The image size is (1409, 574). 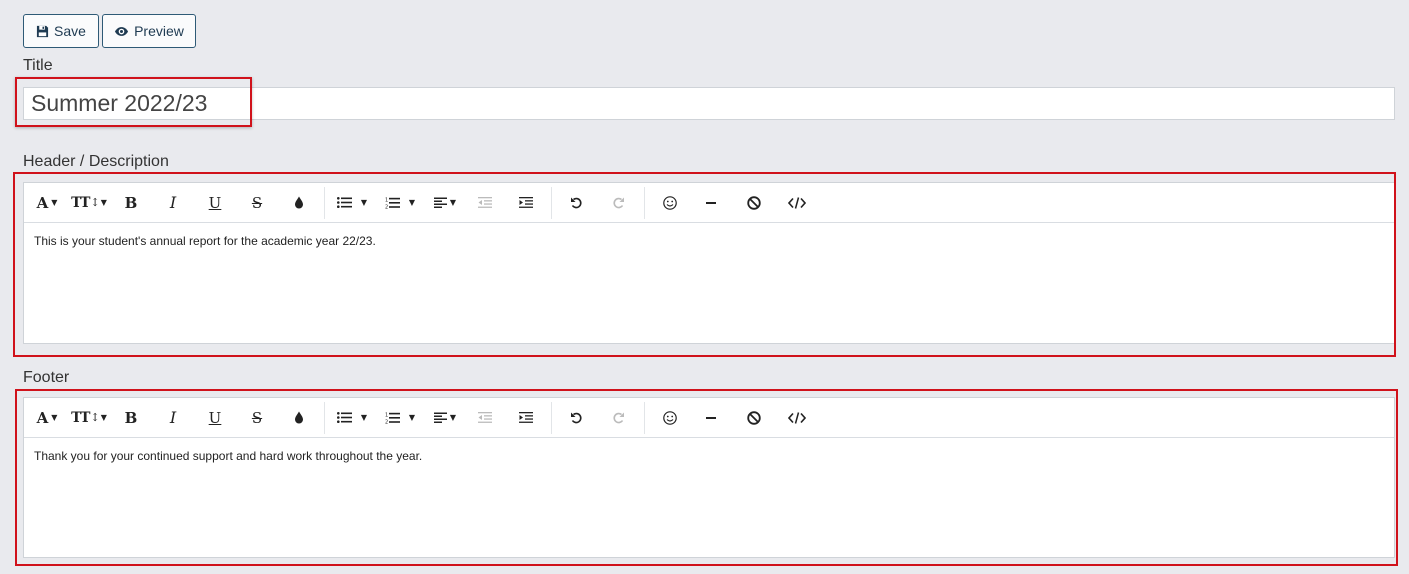 What do you see at coordinates (42, 31) in the screenshot?
I see `save-icon` at bounding box center [42, 31].